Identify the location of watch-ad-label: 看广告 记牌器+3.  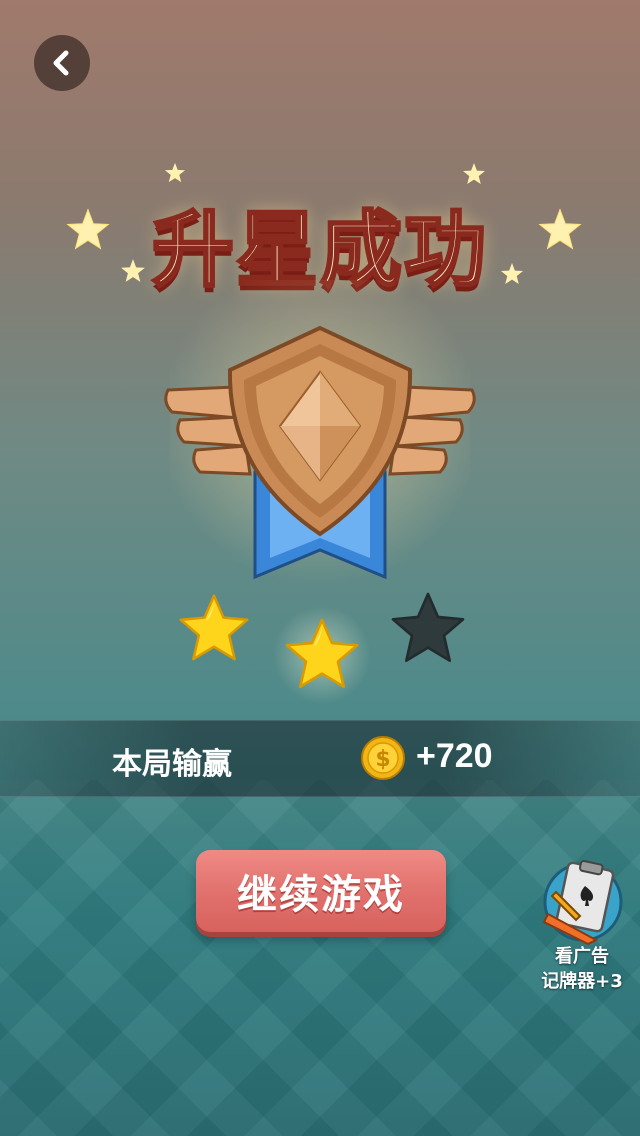
(582, 969).